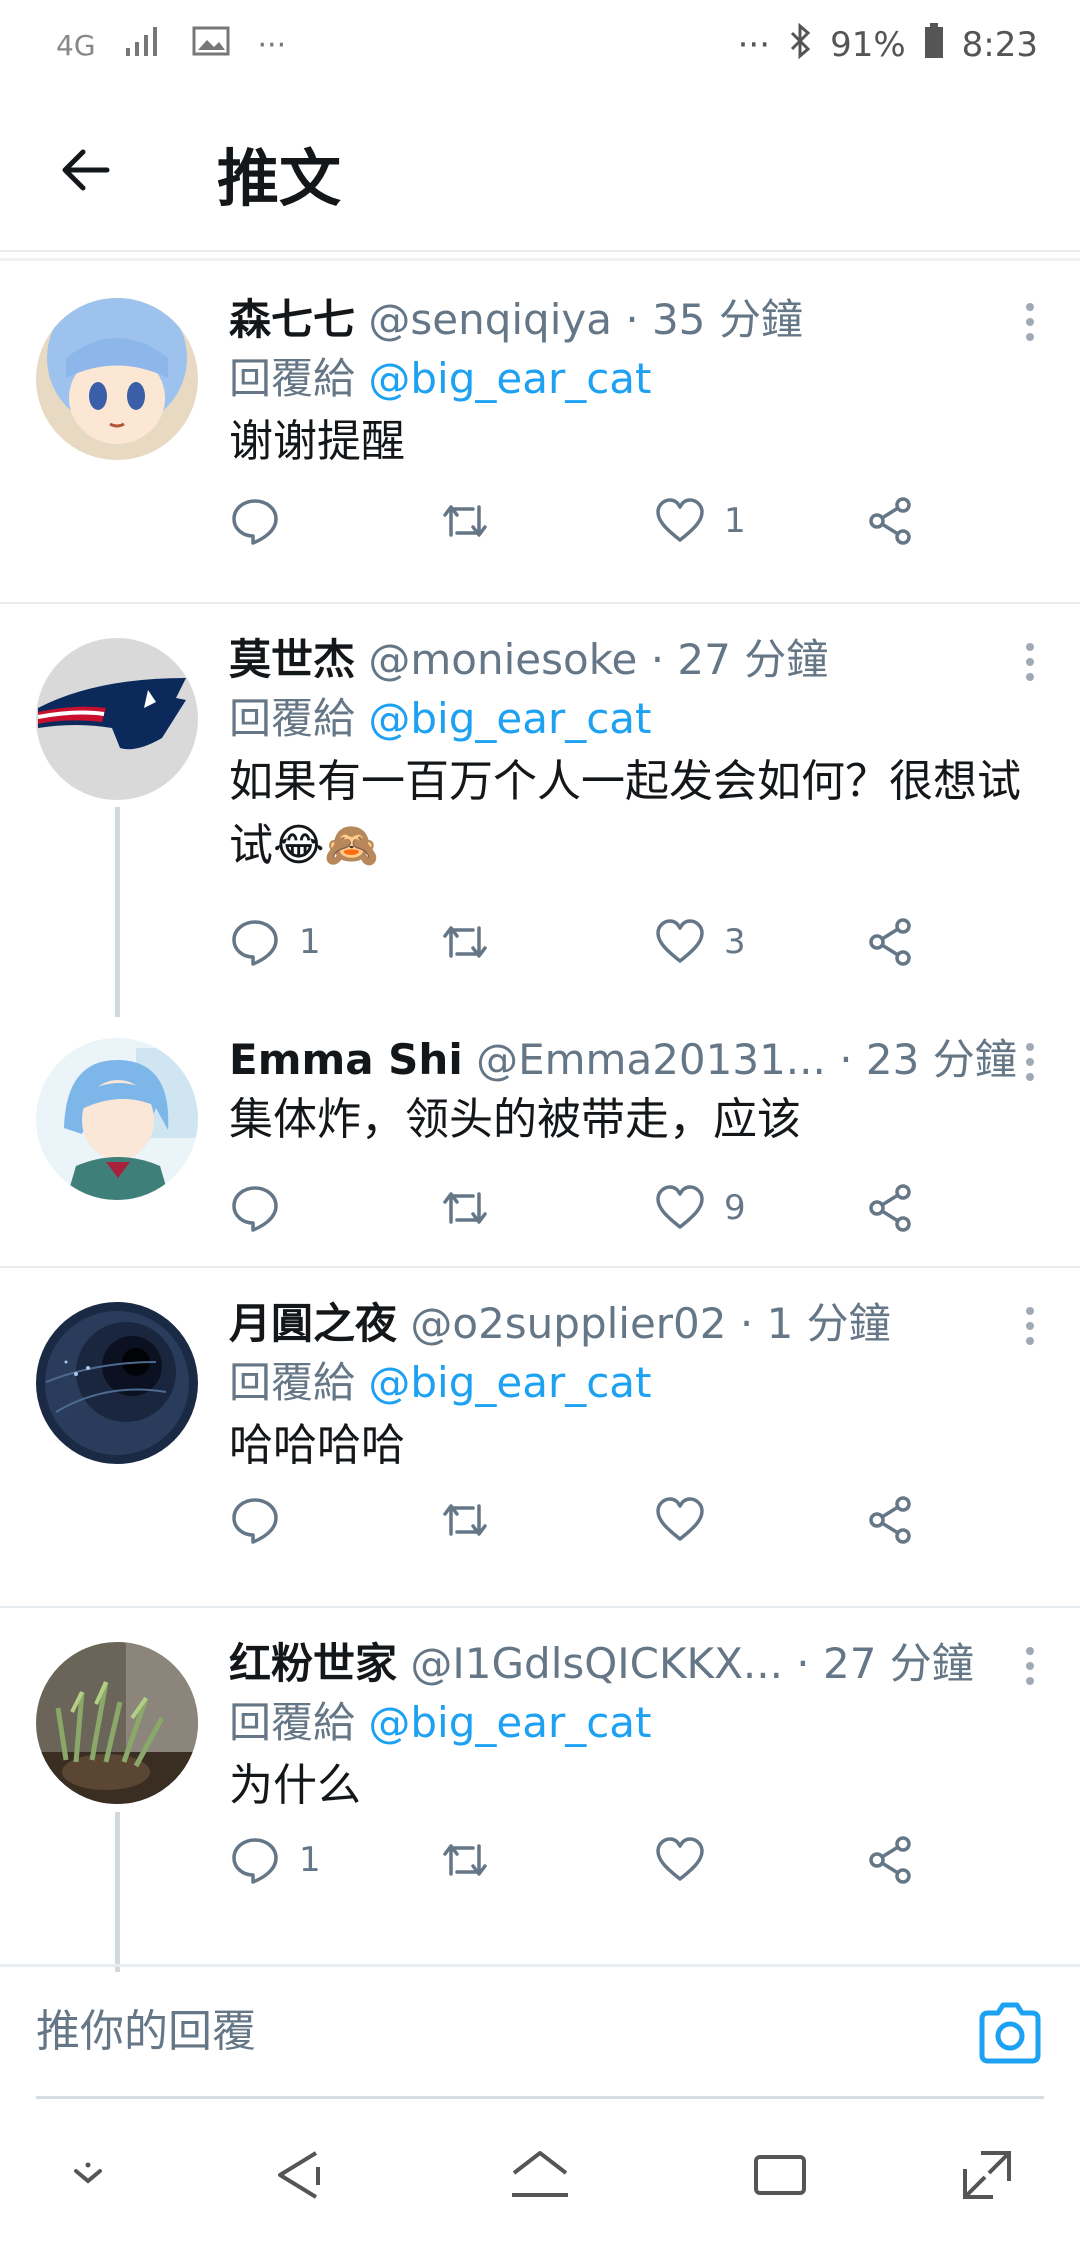 The width and height of the screenshot is (1080, 2246). Describe the element at coordinates (490, 319) in the screenshot. I see `user-handle: @senqiqiya` at that location.